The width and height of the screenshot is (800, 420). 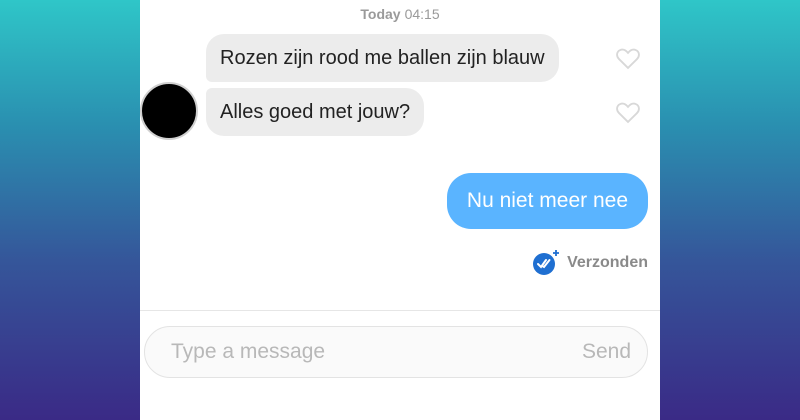 I want to click on divider, so click(x=400, y=310).